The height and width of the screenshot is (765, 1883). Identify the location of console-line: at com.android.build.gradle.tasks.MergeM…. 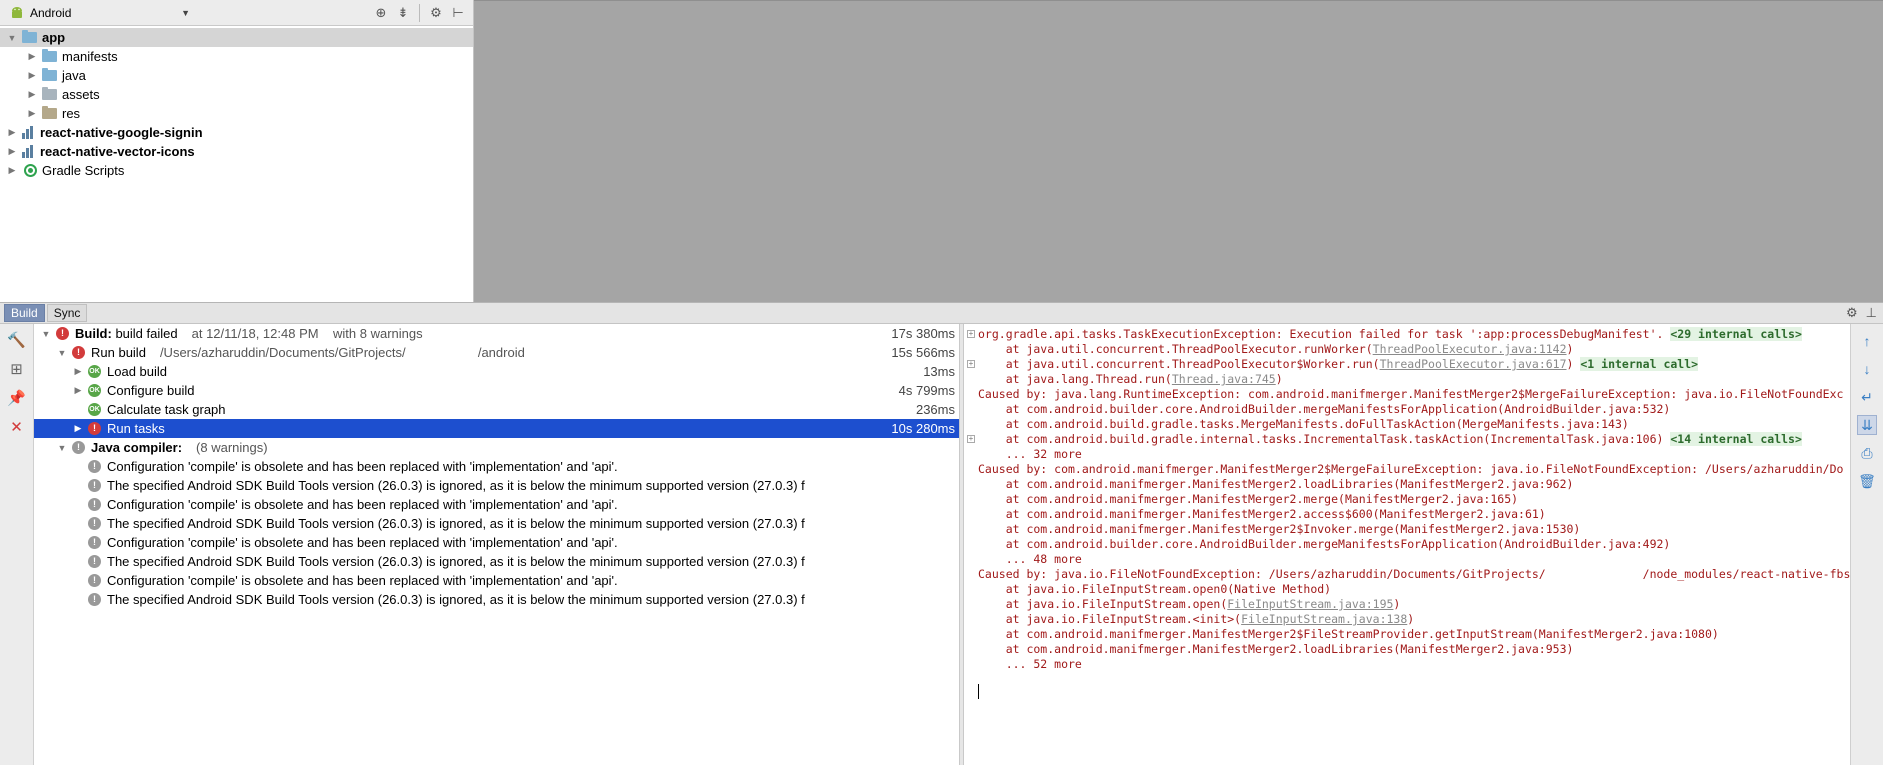
(1414, 424).